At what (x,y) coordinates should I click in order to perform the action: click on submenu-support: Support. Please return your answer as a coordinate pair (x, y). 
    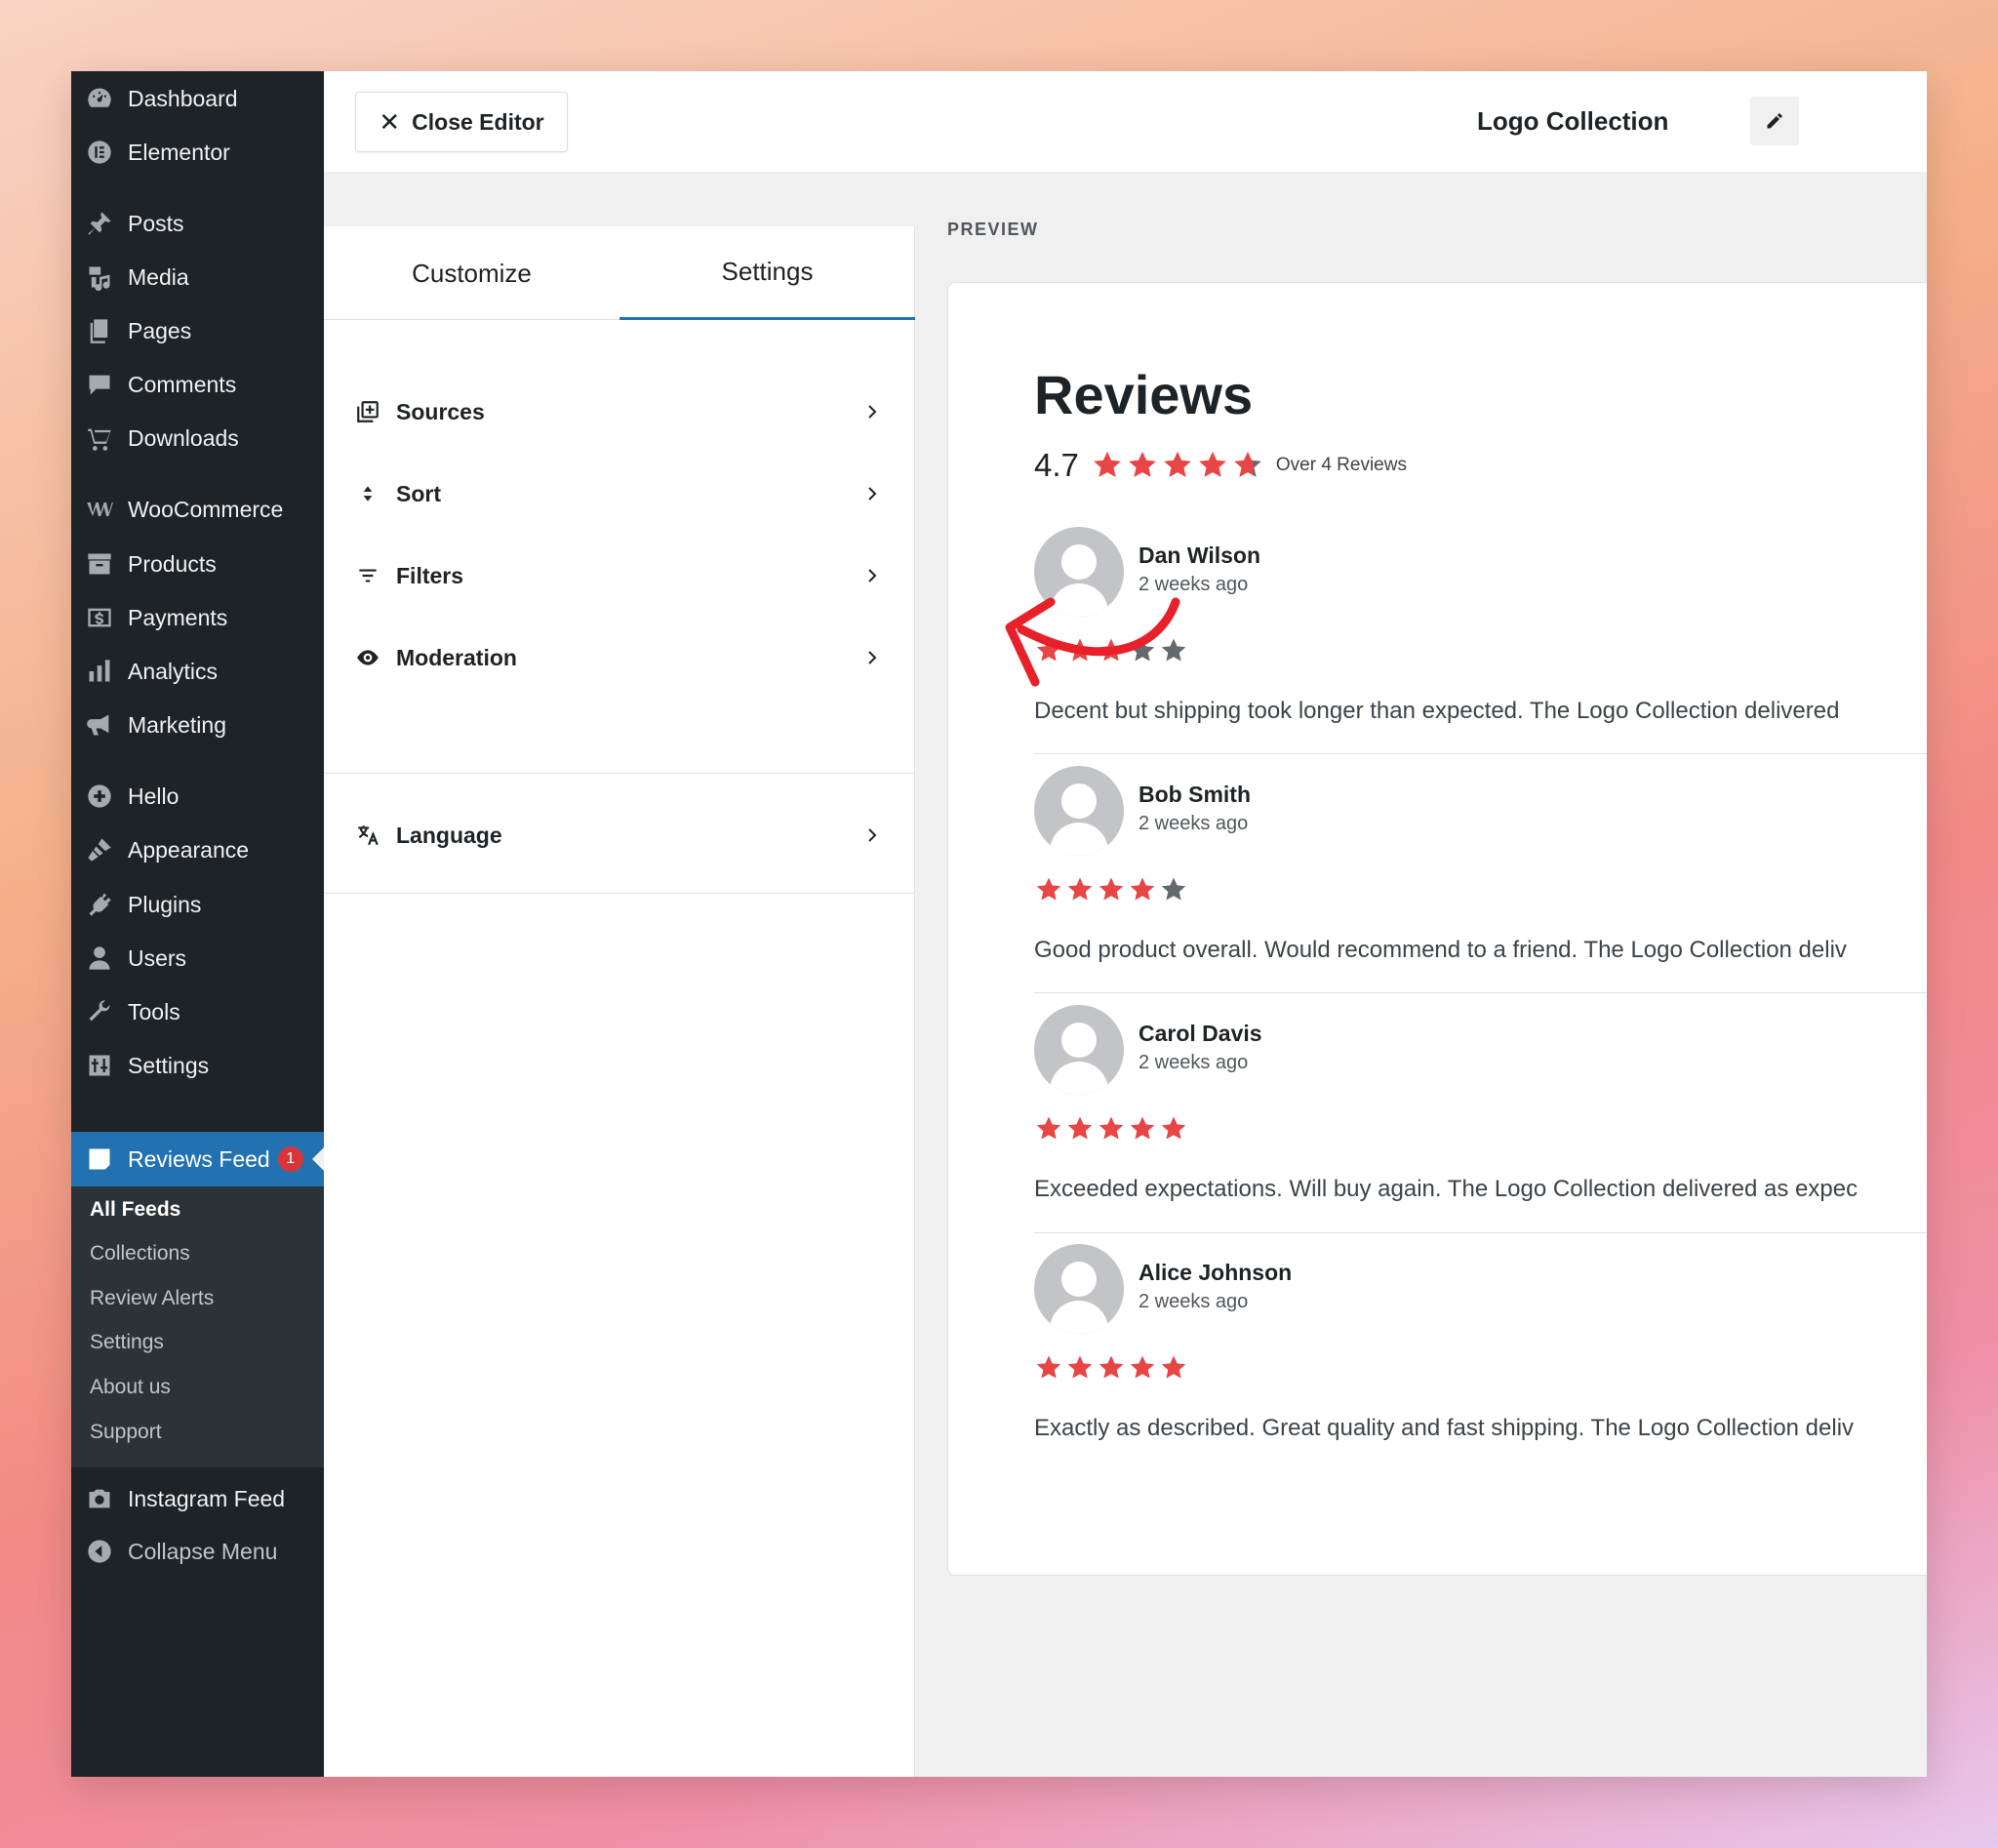
    Looking at the image, I should click on (126, 1432).